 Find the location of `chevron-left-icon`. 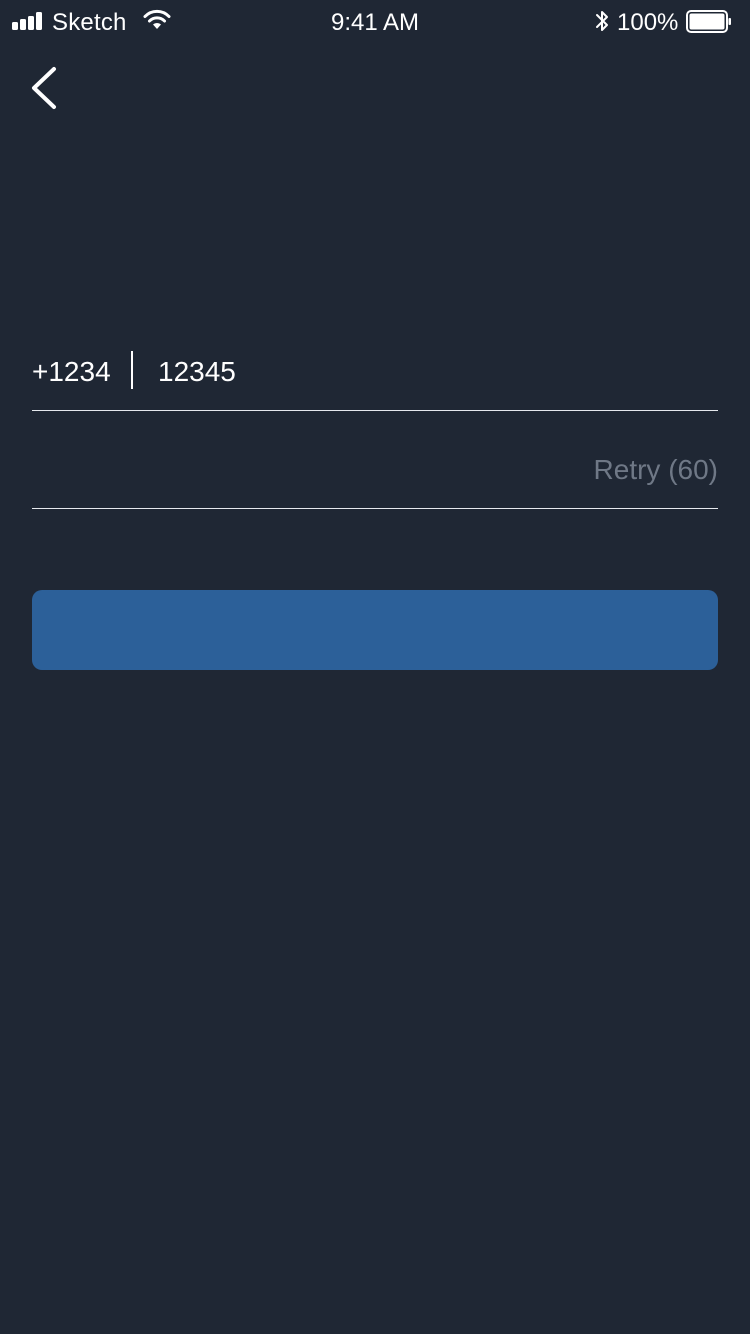

chevron-left-icon is located at coordinates (44, 88).